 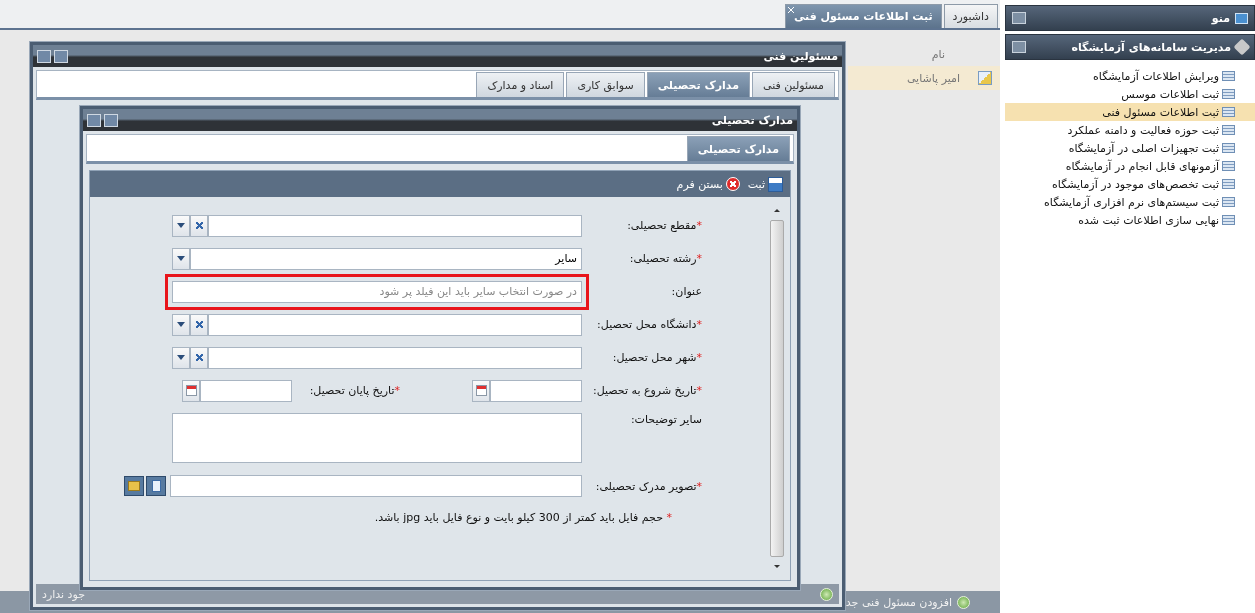 What do you see at coordinates (708, 184) in the screenshot?
I see `close-form-button: بستن فرم` at bounding box center [708, 184].